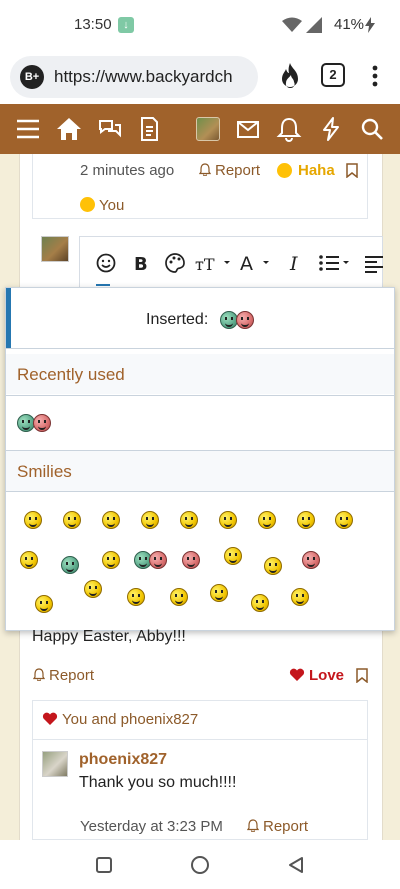  What do you see at coordinates (33, 520) in the screenshot?
I see `smile-icon` at bounding box center [33, 520].